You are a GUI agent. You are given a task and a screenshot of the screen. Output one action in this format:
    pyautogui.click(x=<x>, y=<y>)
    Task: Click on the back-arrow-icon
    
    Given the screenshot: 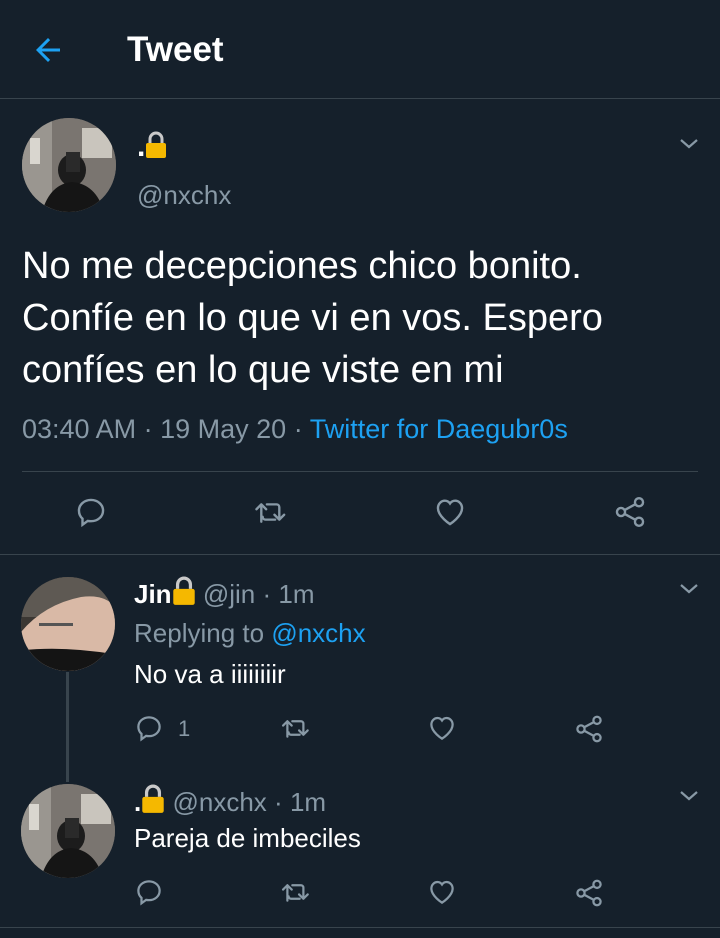 What is the action you would take?
    pyautogui.click(x=48, y=50)
    